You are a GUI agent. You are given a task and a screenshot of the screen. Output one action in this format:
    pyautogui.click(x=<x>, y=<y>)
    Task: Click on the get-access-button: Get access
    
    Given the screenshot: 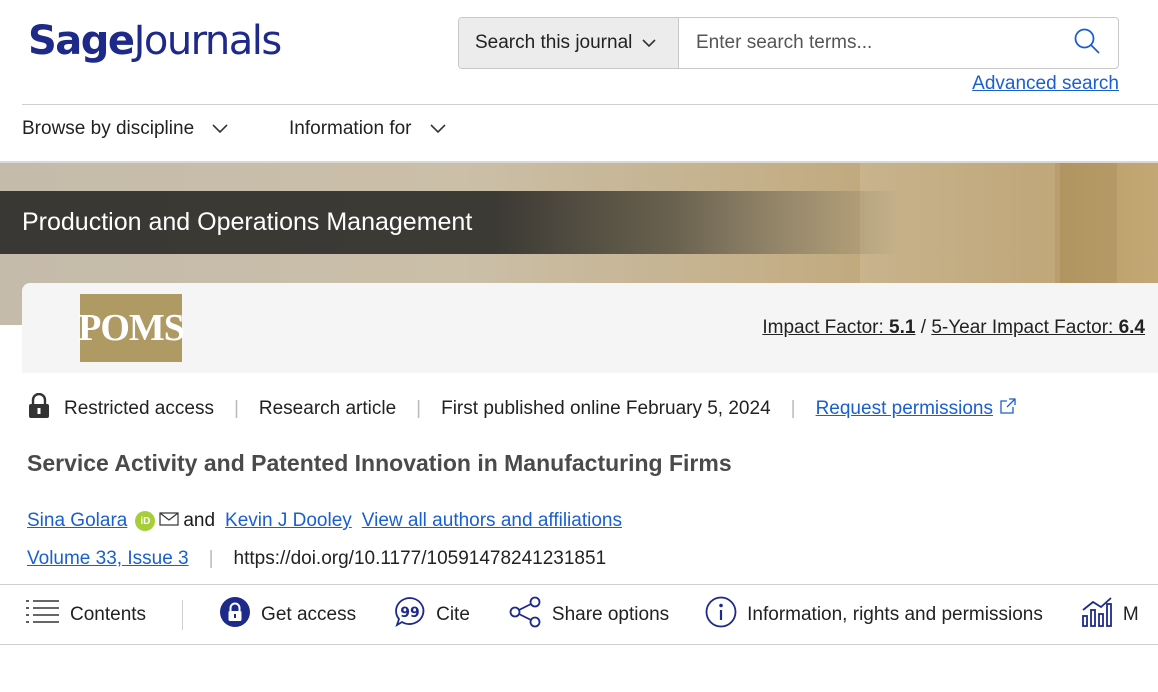 What is the action you would take?
    pyautogui.click(x=287, y=615)
    